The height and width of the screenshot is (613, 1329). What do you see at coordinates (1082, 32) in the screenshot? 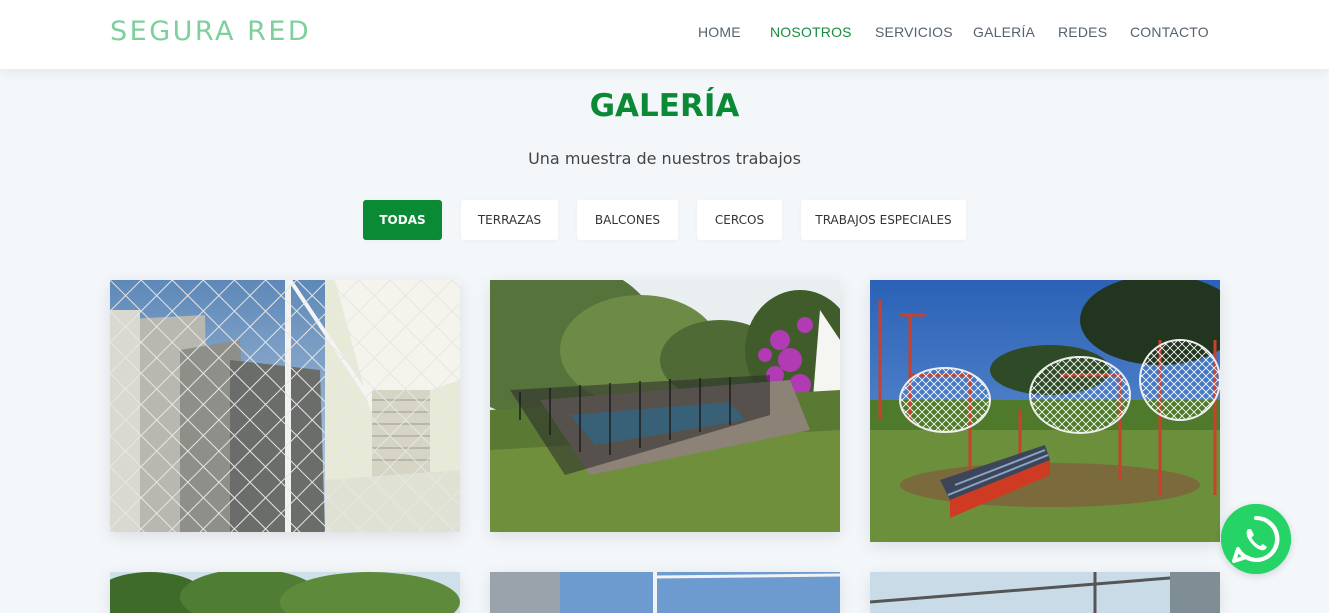
I see `nav-redes: REDES` at bounding box center [1082, 32].